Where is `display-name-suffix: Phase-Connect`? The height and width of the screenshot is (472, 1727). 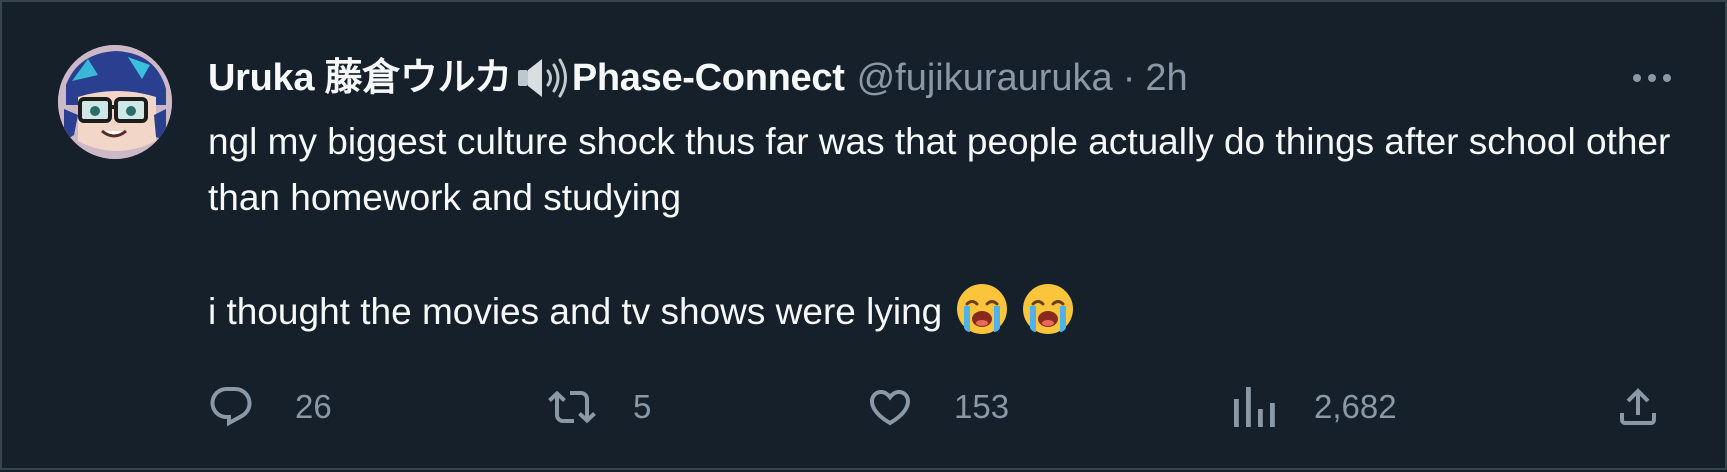
display-name-suffix: Phase-Connect is located at coordinates (708, 78).